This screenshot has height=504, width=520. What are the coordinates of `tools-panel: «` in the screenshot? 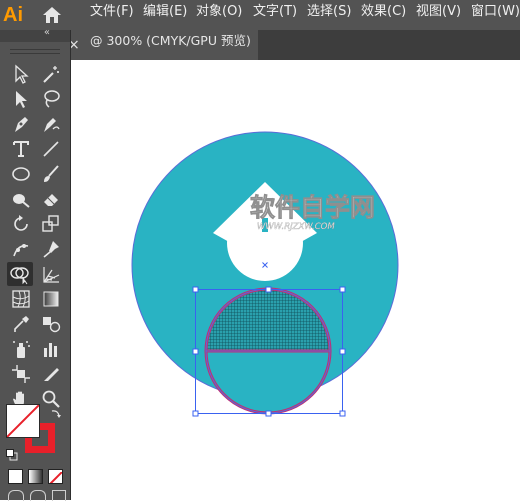 It's located at (35, 264).